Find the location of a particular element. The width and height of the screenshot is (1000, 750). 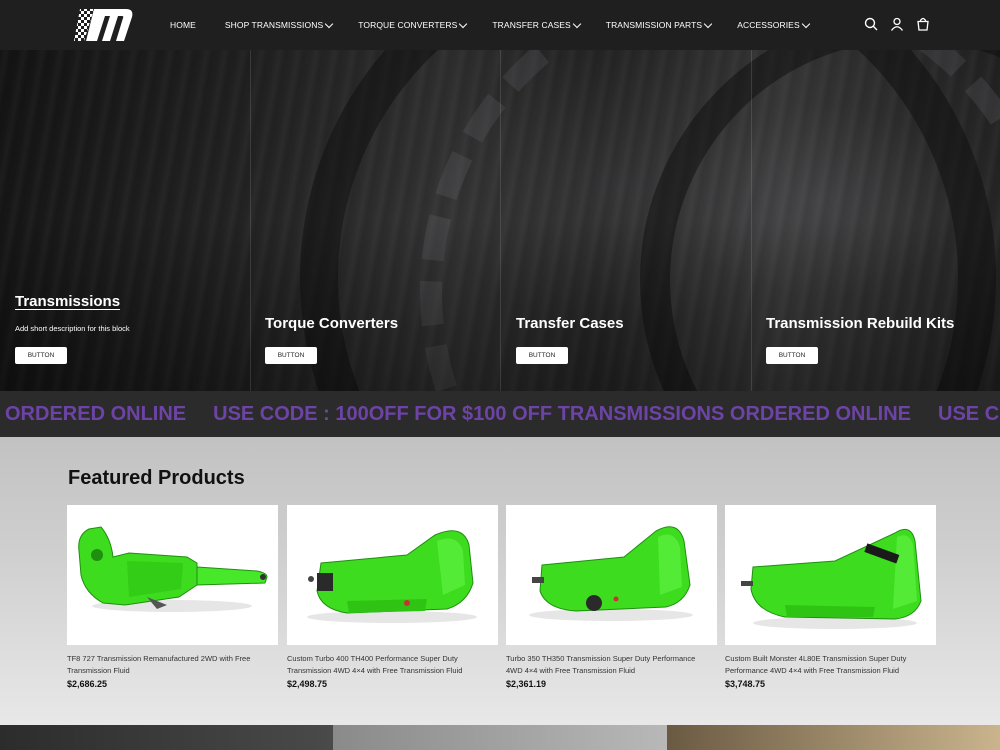

hero-block-title: Torque Converters is located at coordinates (331, 323).